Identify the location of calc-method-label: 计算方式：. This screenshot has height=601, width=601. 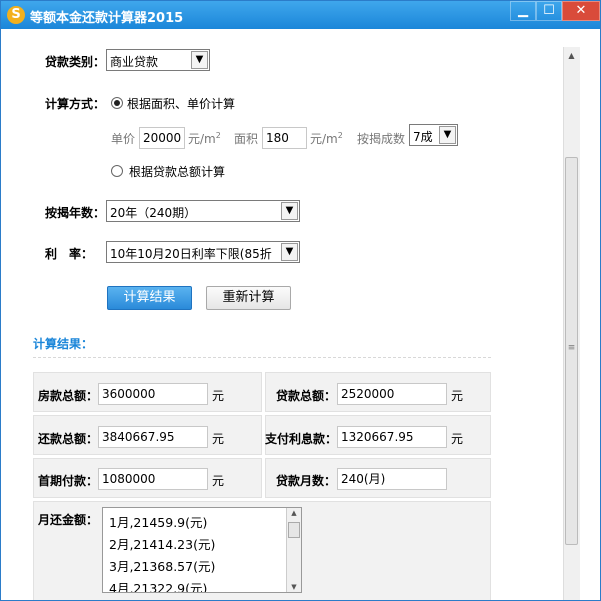
(75, 104).